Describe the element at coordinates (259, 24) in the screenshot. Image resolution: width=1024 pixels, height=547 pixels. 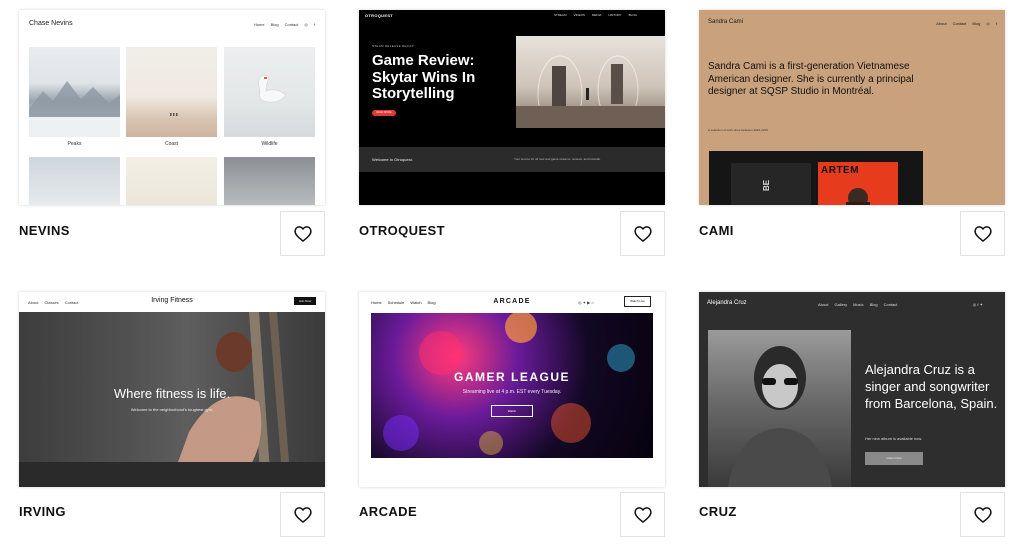
I see `preview-nav-item: Home` at that location.